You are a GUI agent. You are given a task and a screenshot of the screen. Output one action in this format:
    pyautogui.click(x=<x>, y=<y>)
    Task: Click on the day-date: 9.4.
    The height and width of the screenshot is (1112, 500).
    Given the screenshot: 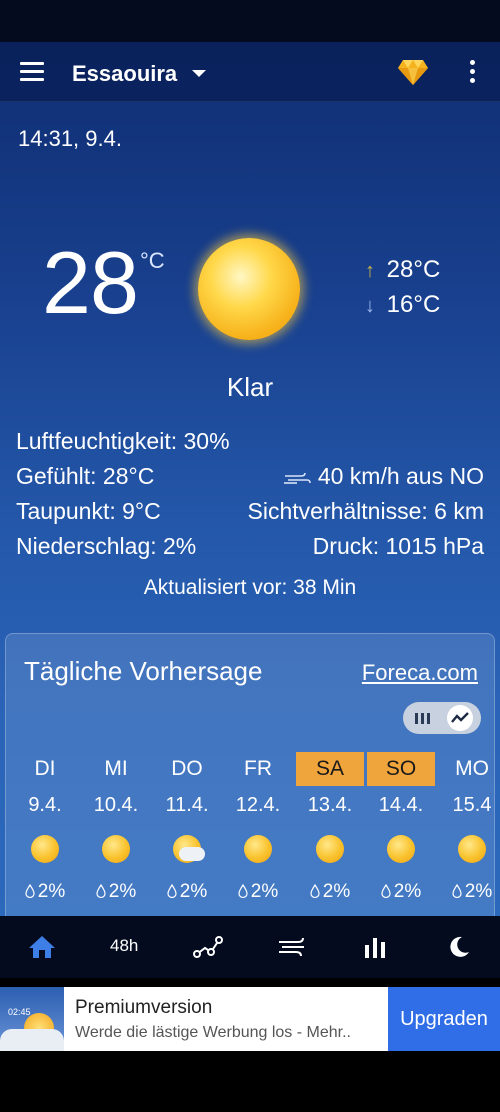 What is the action you would take?
    pyautogui.click(x=45, y=805)
    